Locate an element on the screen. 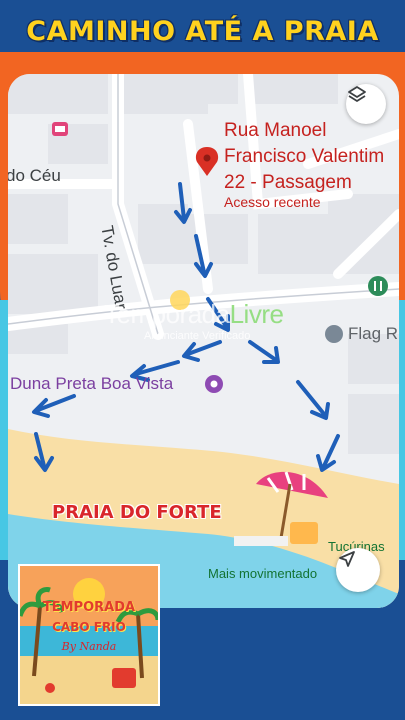 The width and height of the screenshot is (405, 720). logo-art is located at coordinates (89, 635).